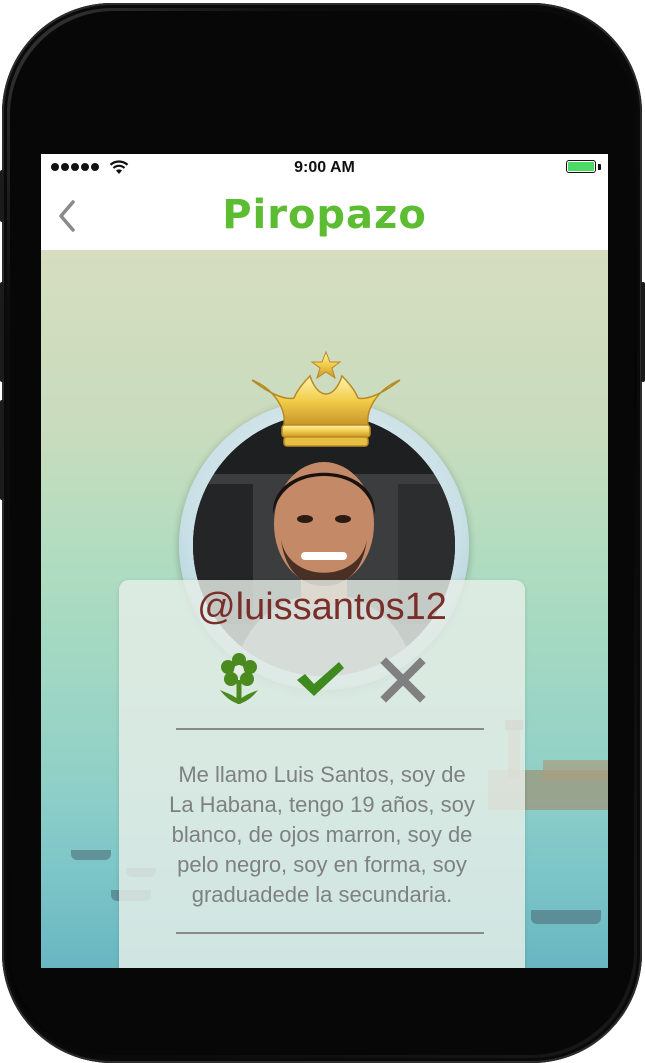 This screenshot has height=1063, width=645. I want to click on mute-switch, so click(2, 196).